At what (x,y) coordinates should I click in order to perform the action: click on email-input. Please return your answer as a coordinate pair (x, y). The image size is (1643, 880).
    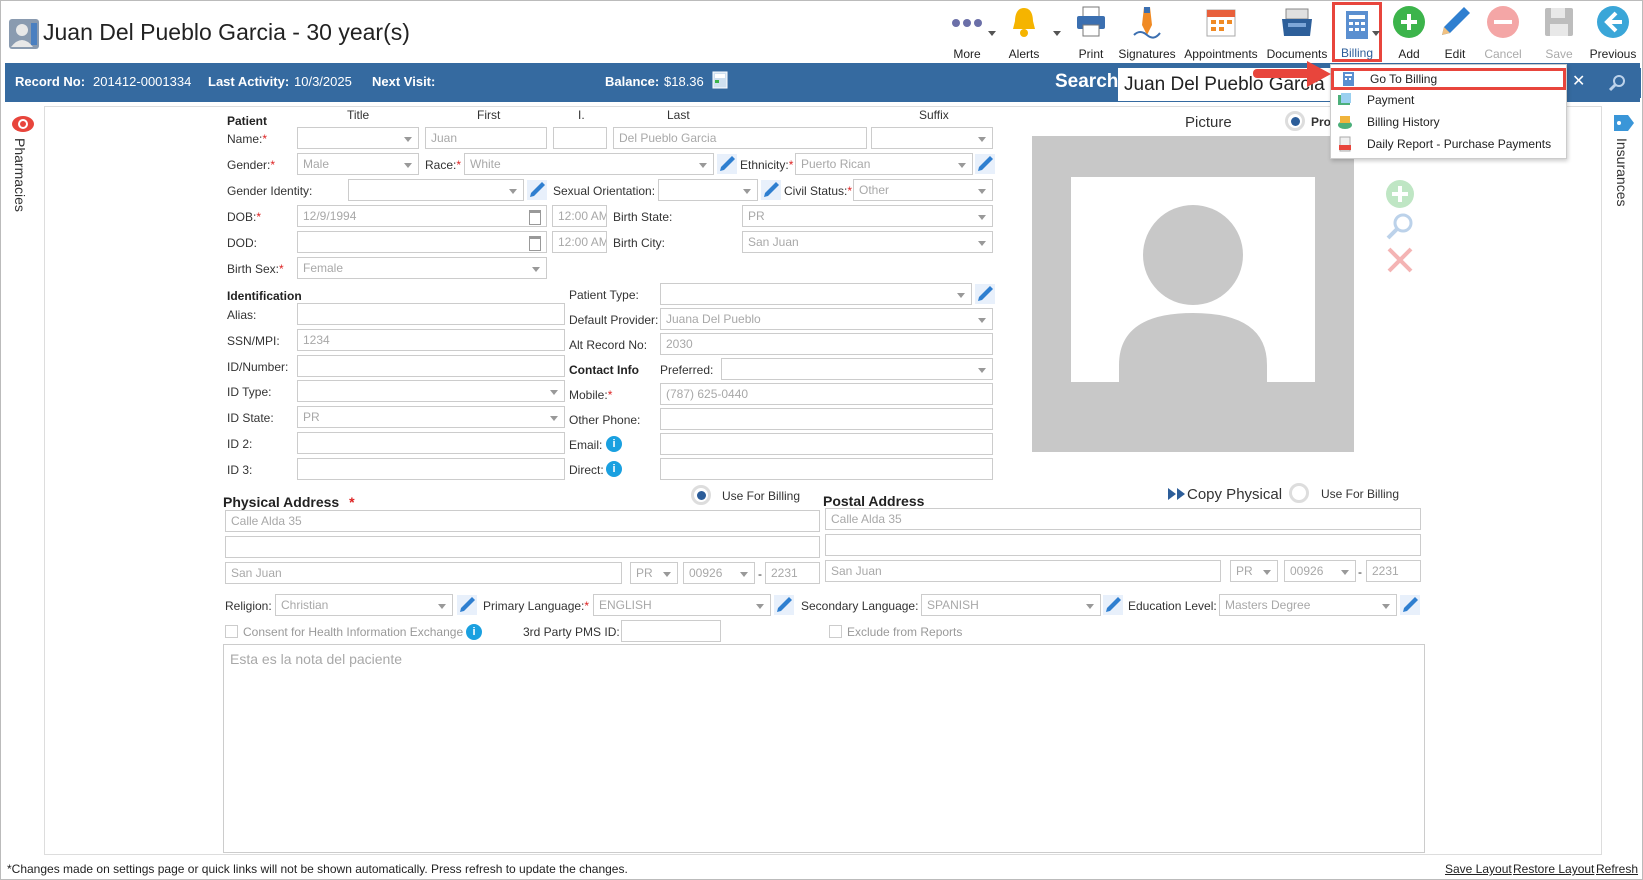
    Looking at the image, I should click on (826, 444).